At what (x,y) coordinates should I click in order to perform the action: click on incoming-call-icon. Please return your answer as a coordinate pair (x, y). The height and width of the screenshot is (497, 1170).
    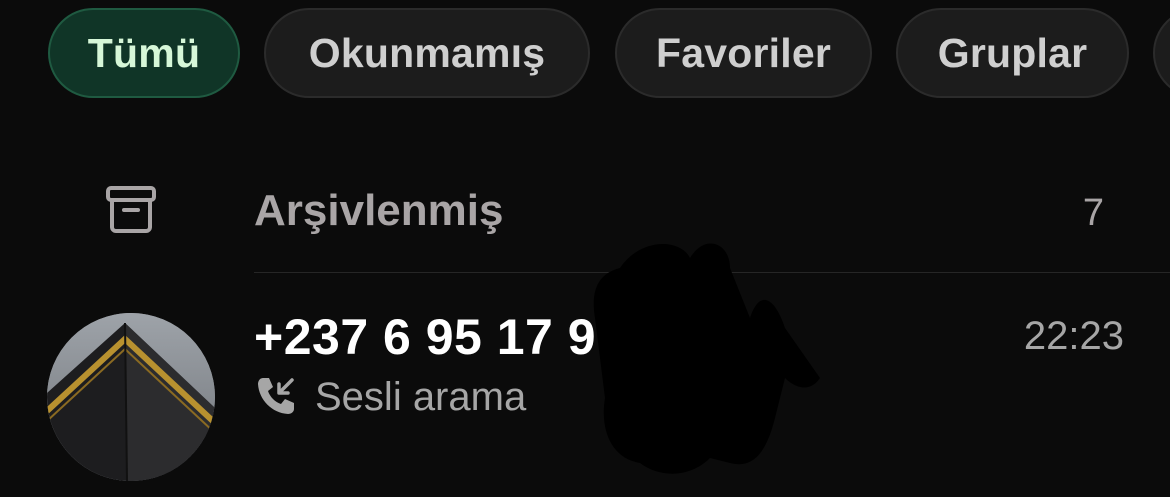
    Looking at the image, I should click on (276, 396).